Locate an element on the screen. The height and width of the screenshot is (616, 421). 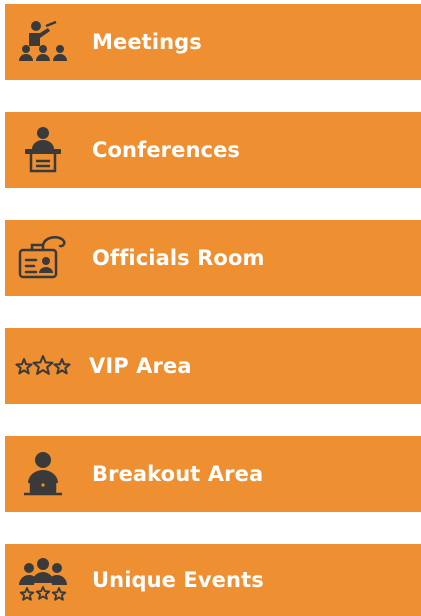
officials-room-tile: Officials Room is located at coordinates (213, 258).